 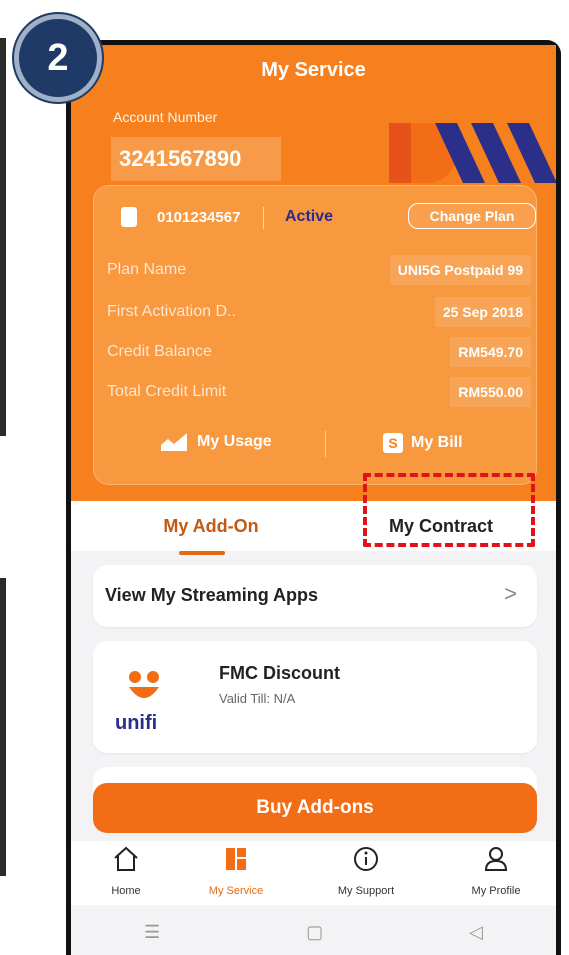 I want to click on bottom-nav: Home My Service My Support My Profile, so click(x=313, y=873).